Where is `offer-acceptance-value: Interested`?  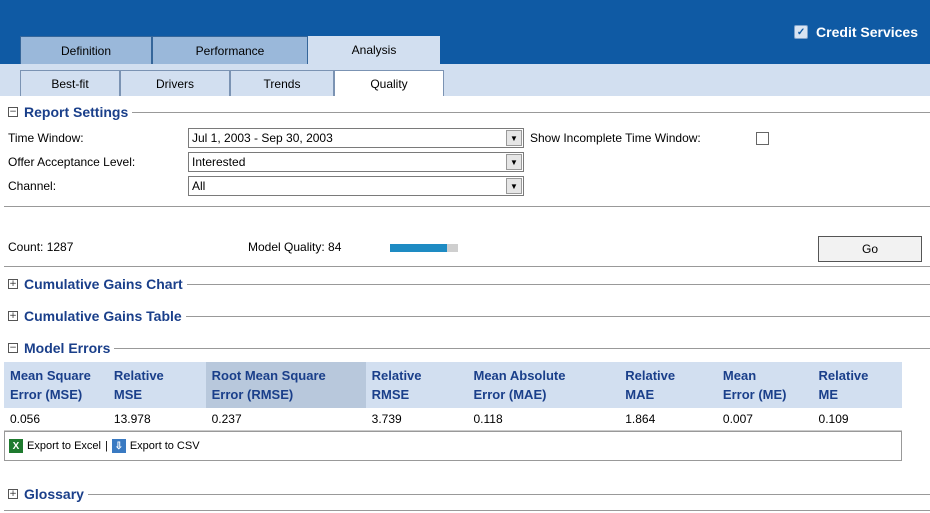 offer-acceptance-value: Interested is located at coordinates (219, 162).